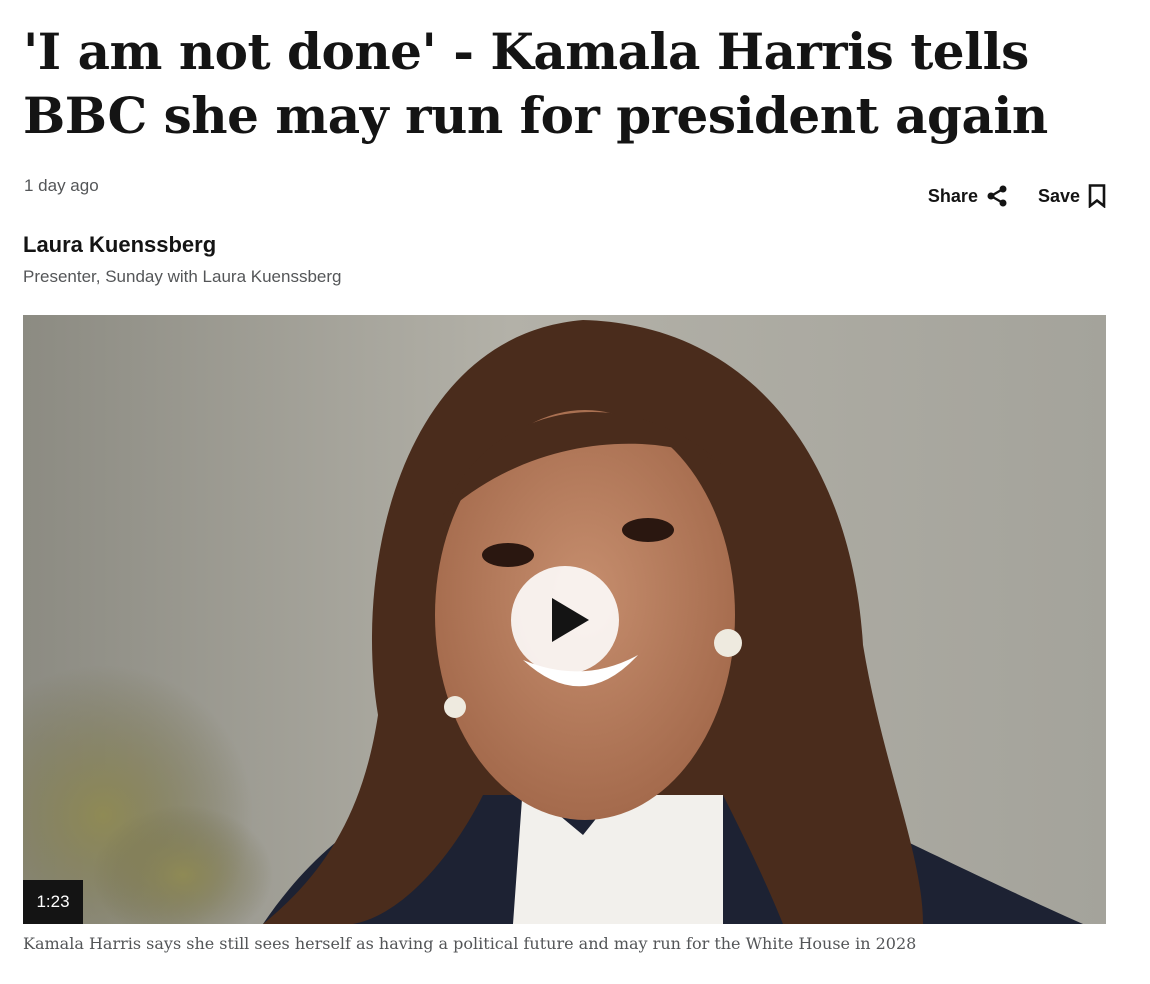 This screenshot has height=984, width=1150. What do you see at coordinates (53, 902) in the screenshot?
I see `video-duration: 1:23` at bounding box center [53, 902].